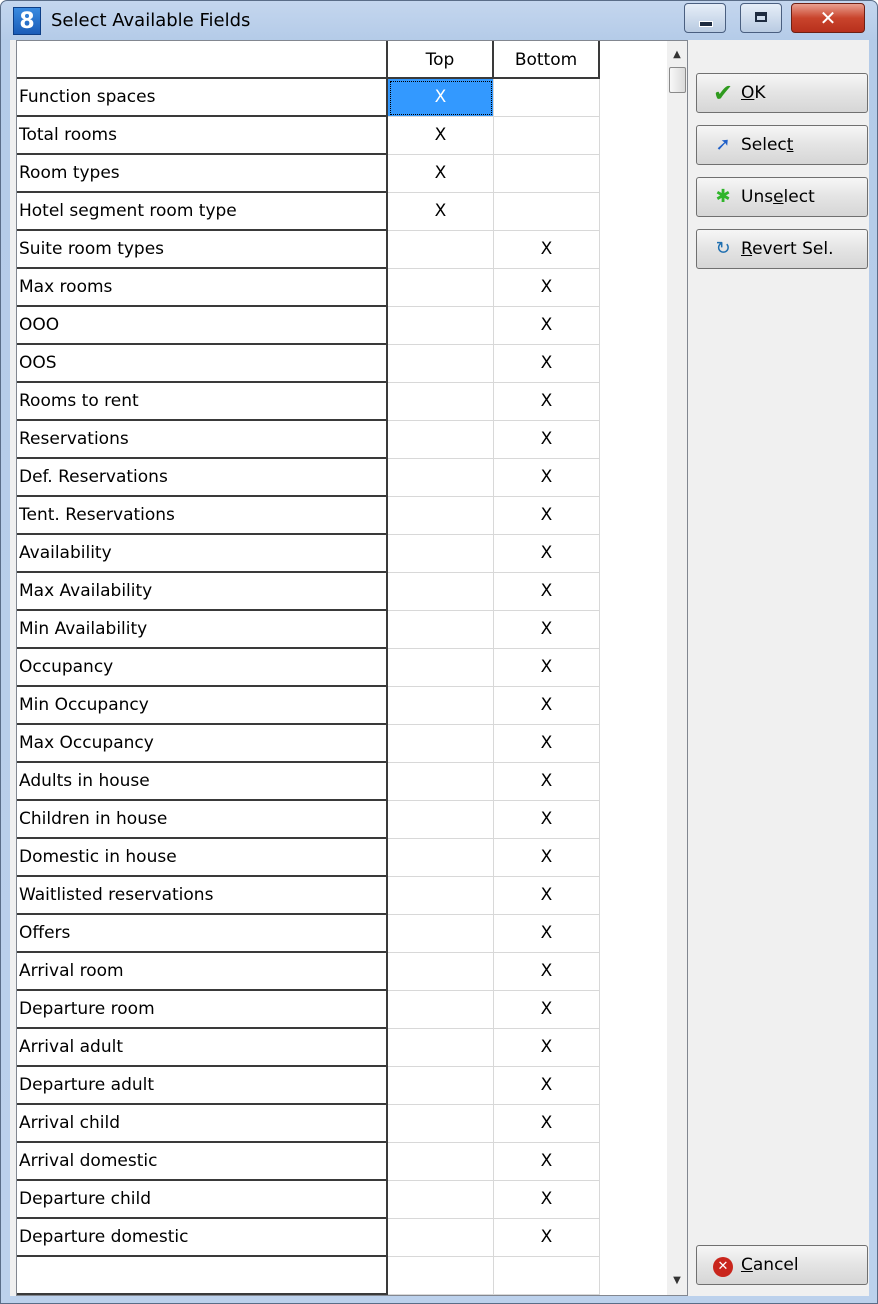 Image resolution: width=878 pixels, height=1304 pixels. What do you see at coordinates (202, 1048) in the screenshot?
I see `field-name-cell: Arrival adult` at bounding box center [202, 1048].